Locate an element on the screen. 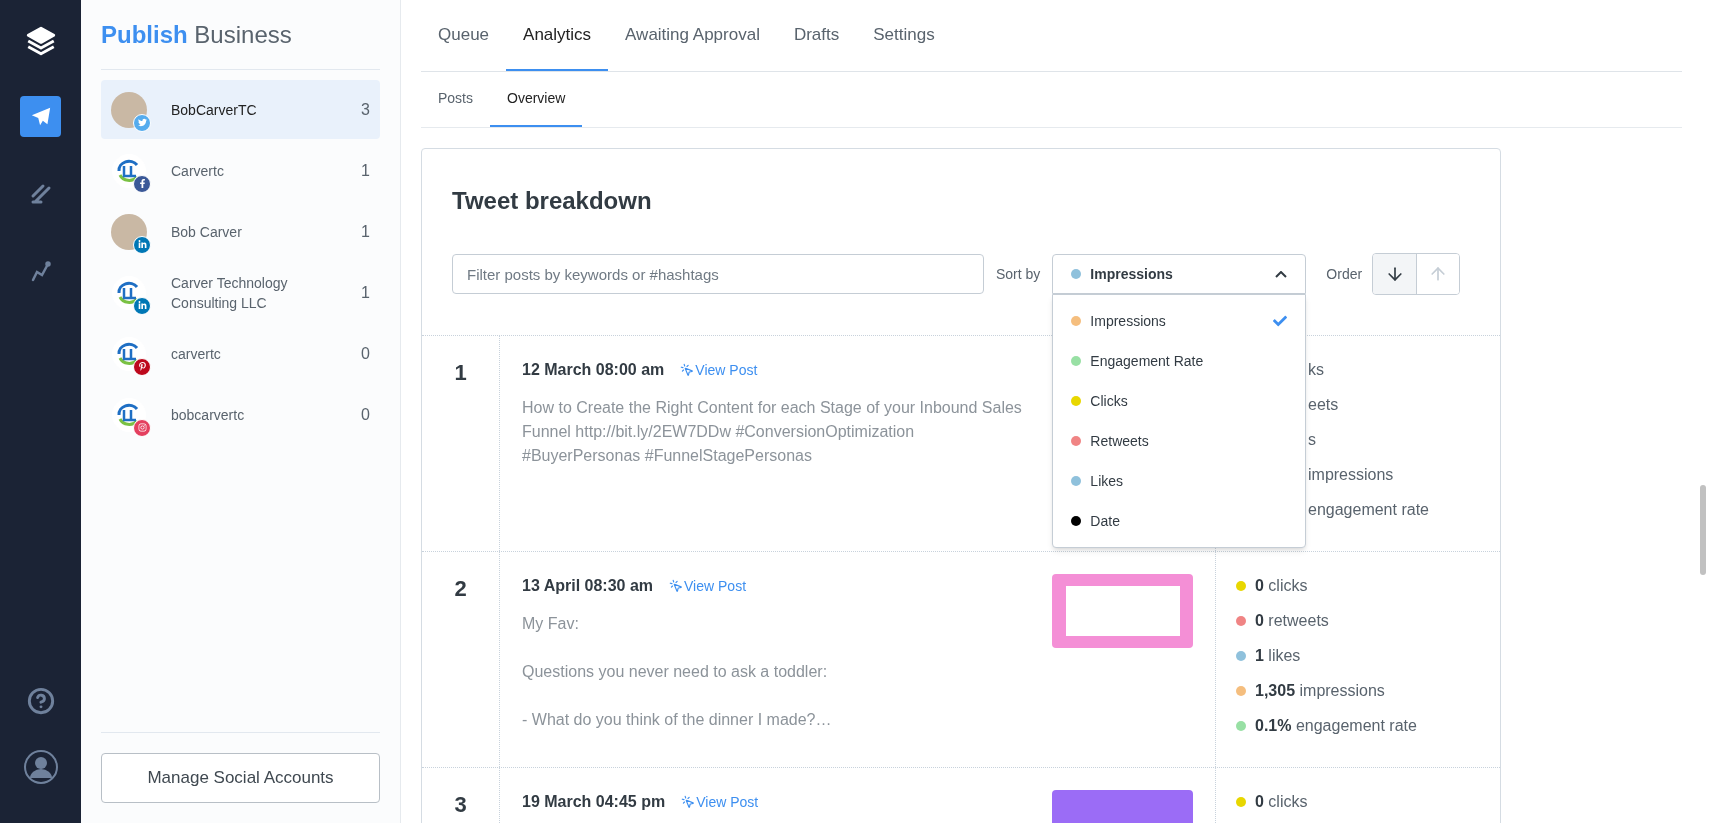 The height and width of the screenshot is (823, 1710). account-name: carvertc is located at coordinates (196, 354).